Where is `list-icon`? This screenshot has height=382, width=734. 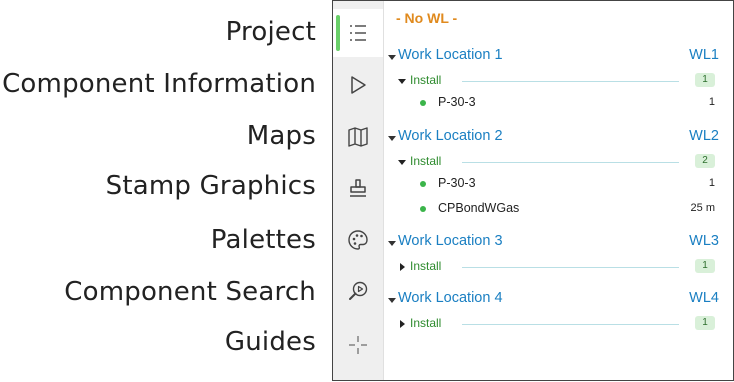
list-icon is located at coordinates (358, 33).